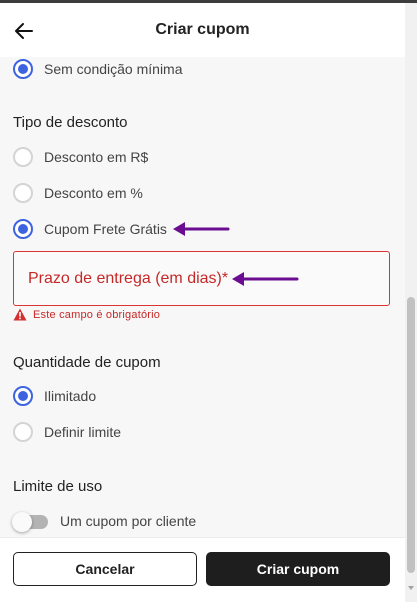  Describe the element at coordinates (411, 588) in the screenshot. I see `scroll-down-arrow-icon` at that location.